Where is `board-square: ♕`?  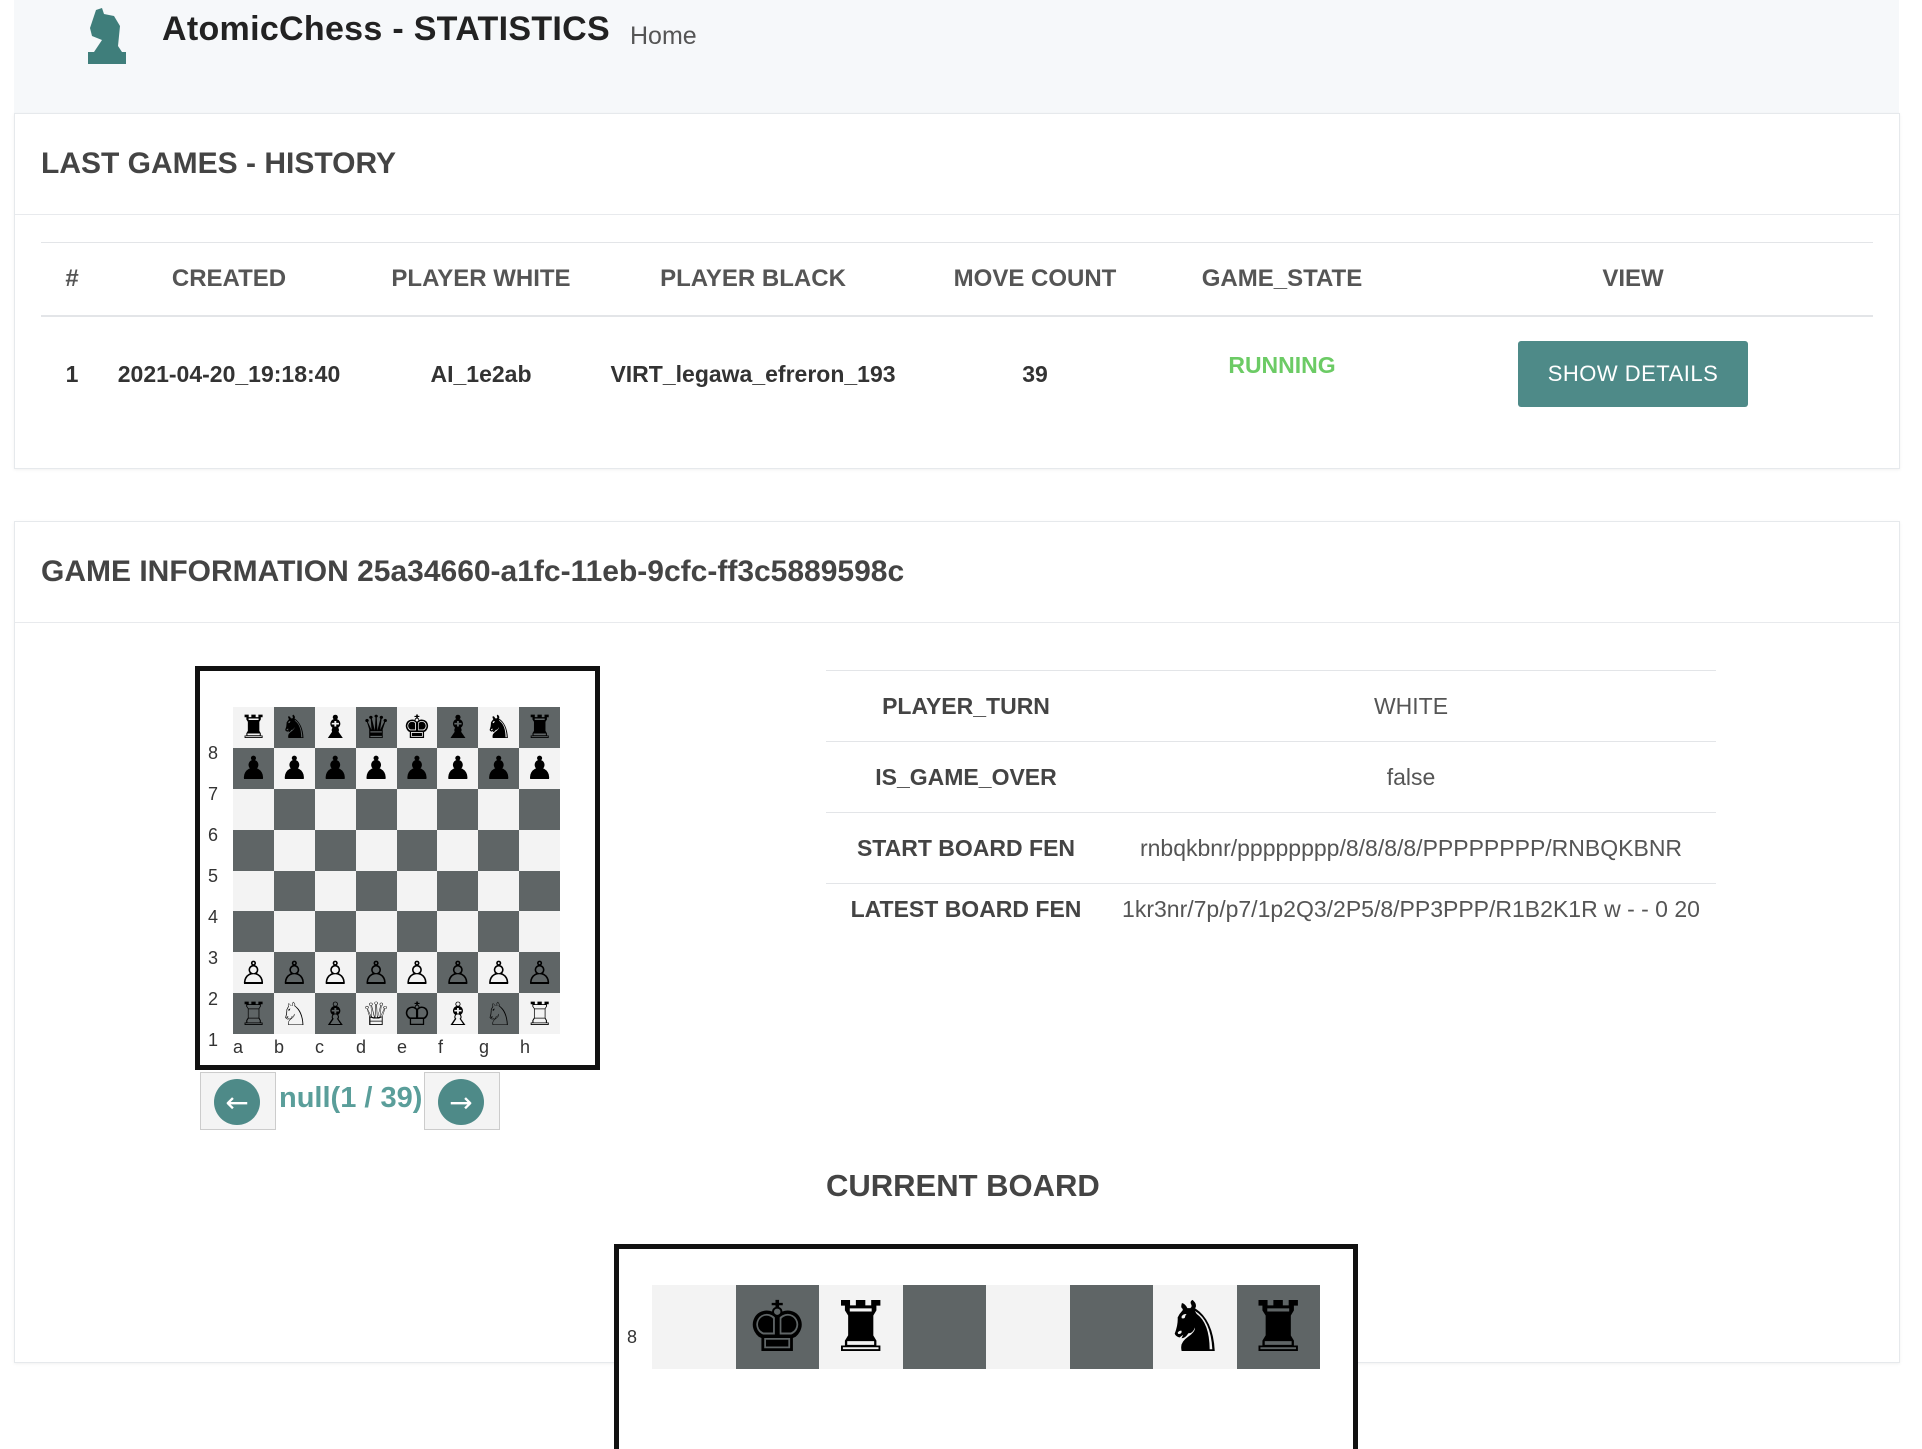 board-square: ♕ is located at coordinates (376, 1013).